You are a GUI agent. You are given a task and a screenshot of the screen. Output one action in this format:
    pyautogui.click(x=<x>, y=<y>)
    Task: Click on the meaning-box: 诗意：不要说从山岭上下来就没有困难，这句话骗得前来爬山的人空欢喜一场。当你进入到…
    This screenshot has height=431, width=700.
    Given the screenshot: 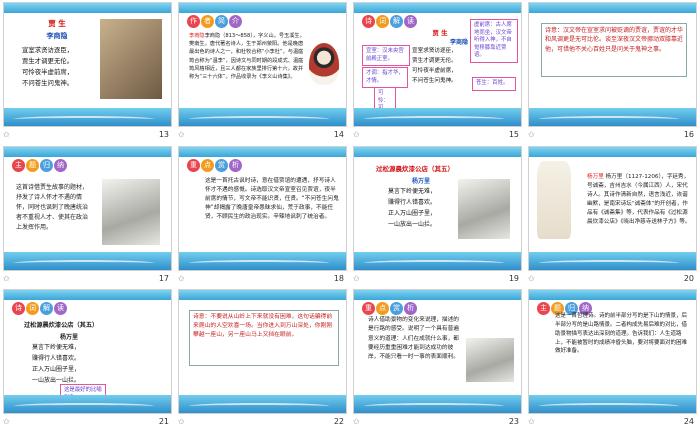 What is the action you would take?
    pyautogui.click(x=264, y=338)
    